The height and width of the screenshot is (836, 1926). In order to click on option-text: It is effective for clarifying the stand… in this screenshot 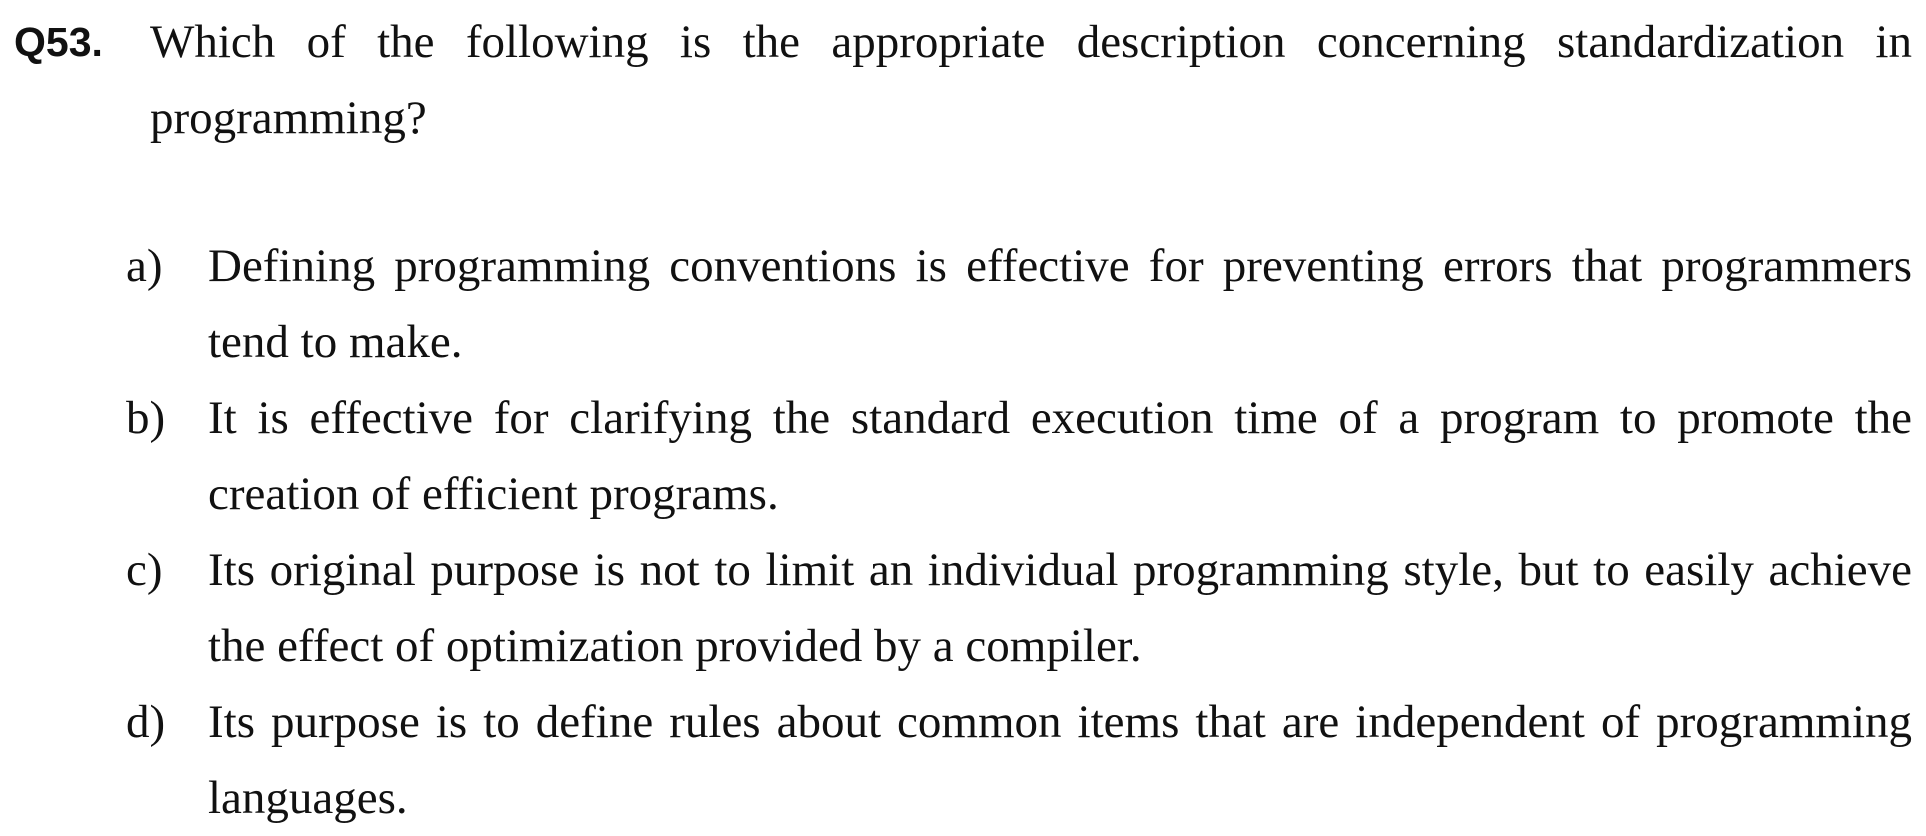, I will do `click(1060, 456)`.